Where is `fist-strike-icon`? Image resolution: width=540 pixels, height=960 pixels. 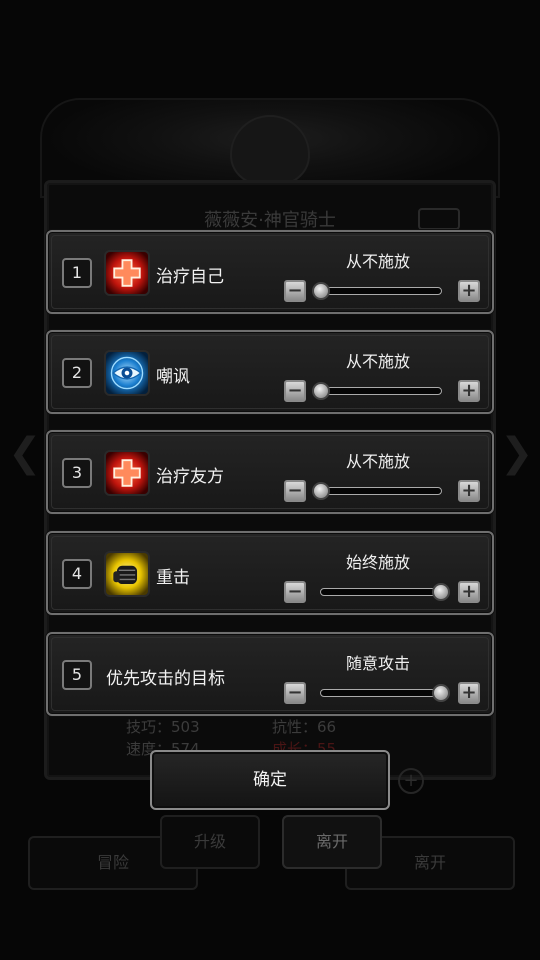
fist-strike-icon is located at coordinates (127, 574).